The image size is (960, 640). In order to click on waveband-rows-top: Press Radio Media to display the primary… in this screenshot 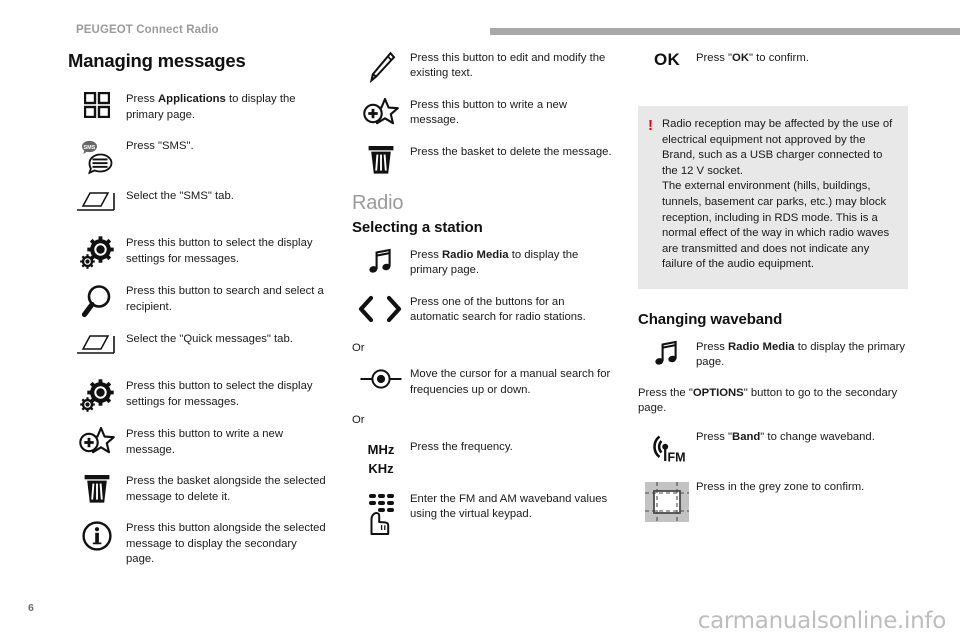, I will do `click(773, 356)`.